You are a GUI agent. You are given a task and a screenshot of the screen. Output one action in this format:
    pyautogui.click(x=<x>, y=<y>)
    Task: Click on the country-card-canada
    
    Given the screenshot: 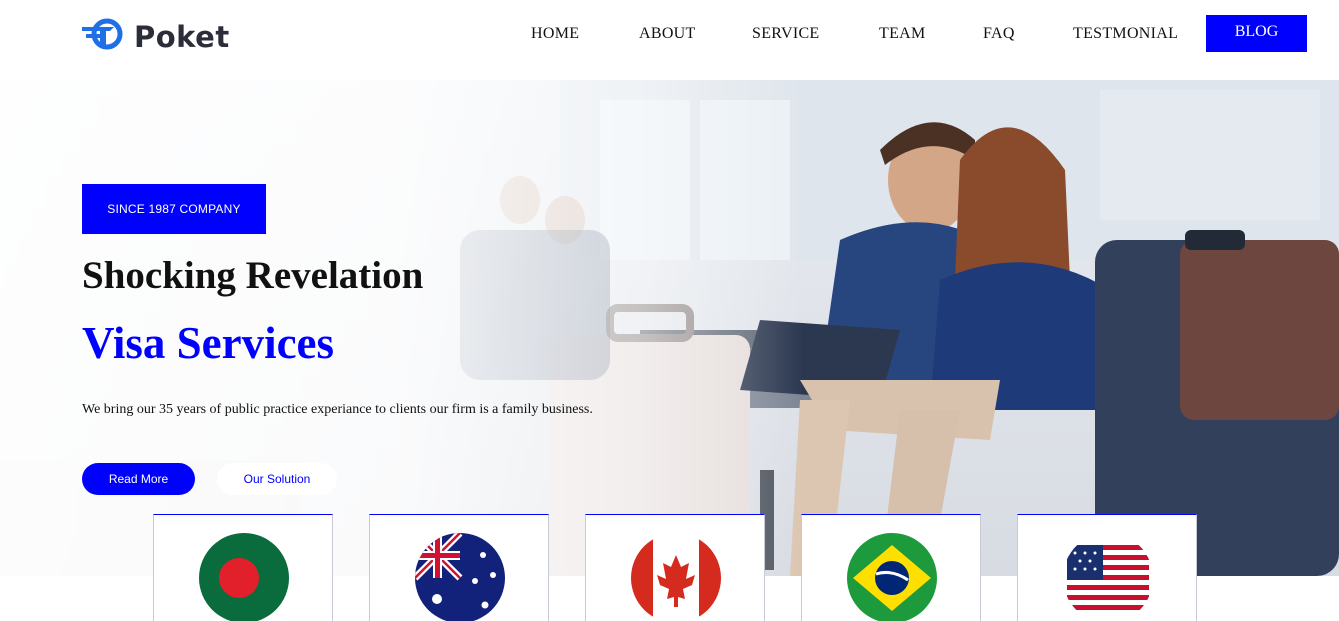 What is the action you would take?
    pyautogui.click(x=675, y=567)
    